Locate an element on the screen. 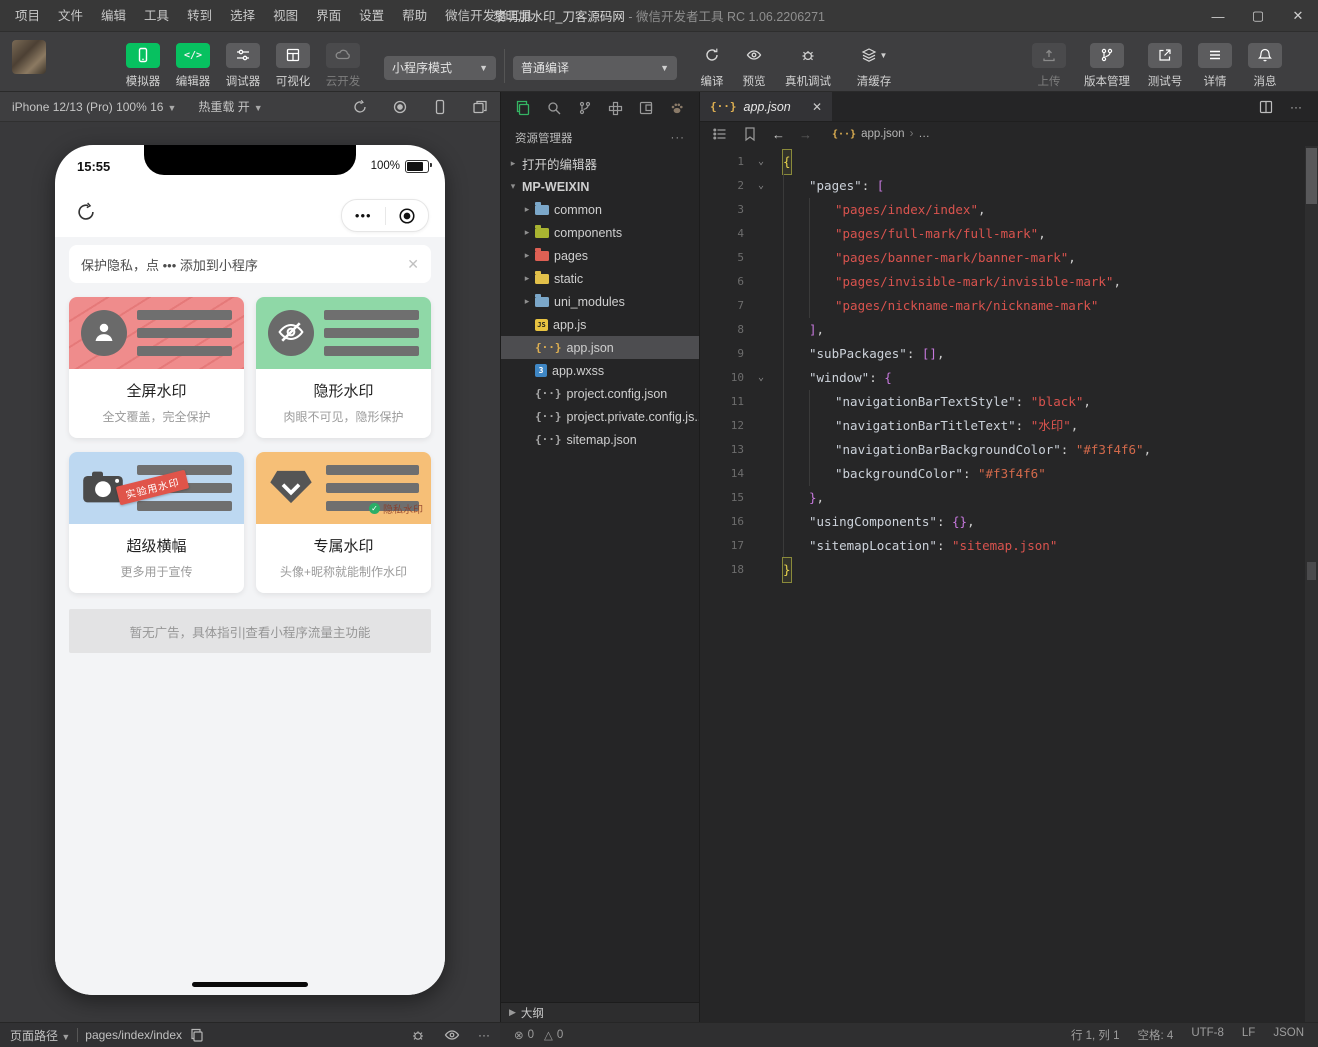  menu-项目: 项目 is located at coordinates (27, 16).